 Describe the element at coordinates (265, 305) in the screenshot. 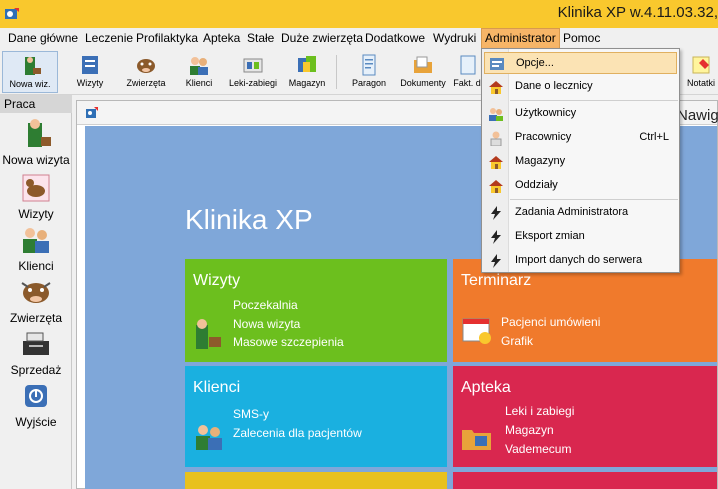

I see `tile-link-poczekalnia: Poczekalnia` at that location.